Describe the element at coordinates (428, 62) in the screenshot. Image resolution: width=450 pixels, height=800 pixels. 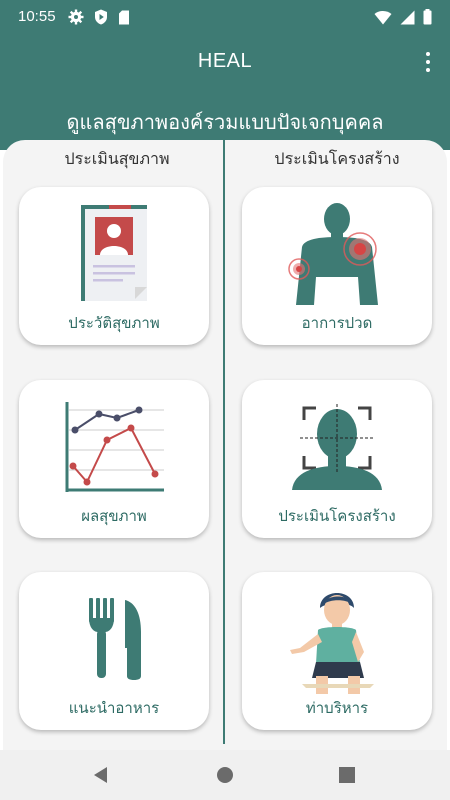
I see `more-vert-icon` at that location.